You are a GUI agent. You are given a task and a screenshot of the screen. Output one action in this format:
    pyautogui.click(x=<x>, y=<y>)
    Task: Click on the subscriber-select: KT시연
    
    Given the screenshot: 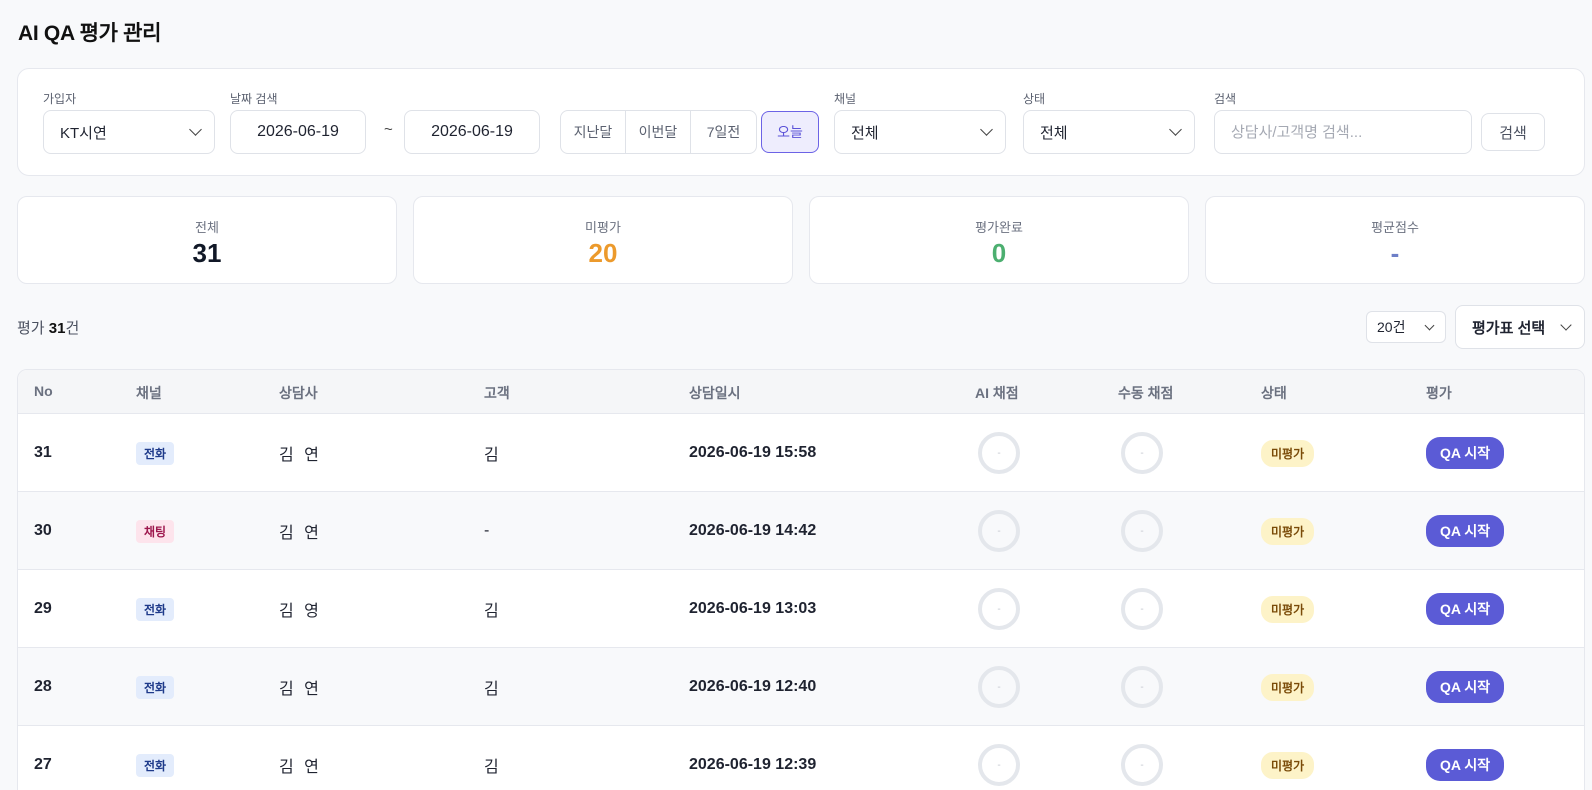 What is the action you would take?
    pyautogui.click(x=129, y=132)
    